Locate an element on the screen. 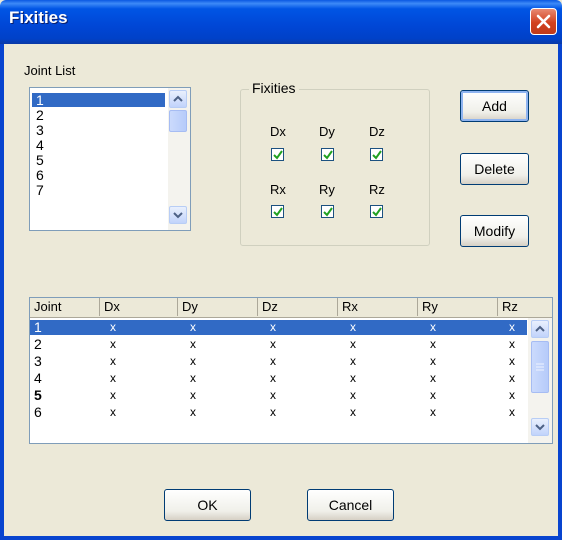  ry-checkbox is located at coordinates (327, 211).